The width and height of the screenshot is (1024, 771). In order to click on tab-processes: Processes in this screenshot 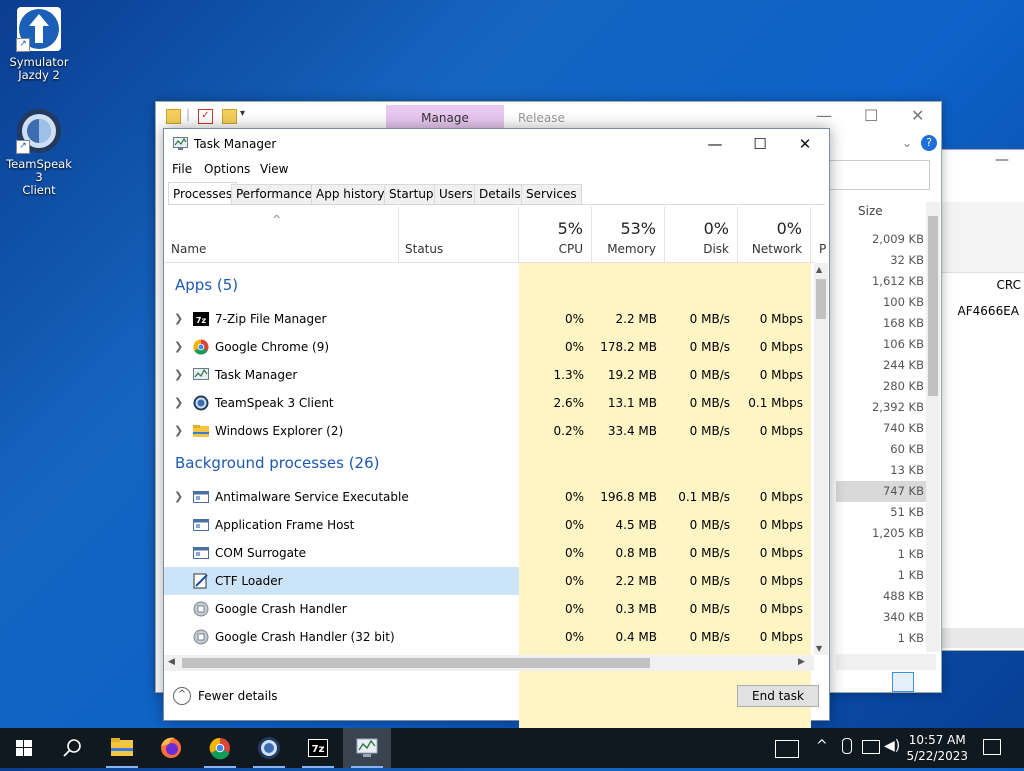, I will do `click(203, 193)`.